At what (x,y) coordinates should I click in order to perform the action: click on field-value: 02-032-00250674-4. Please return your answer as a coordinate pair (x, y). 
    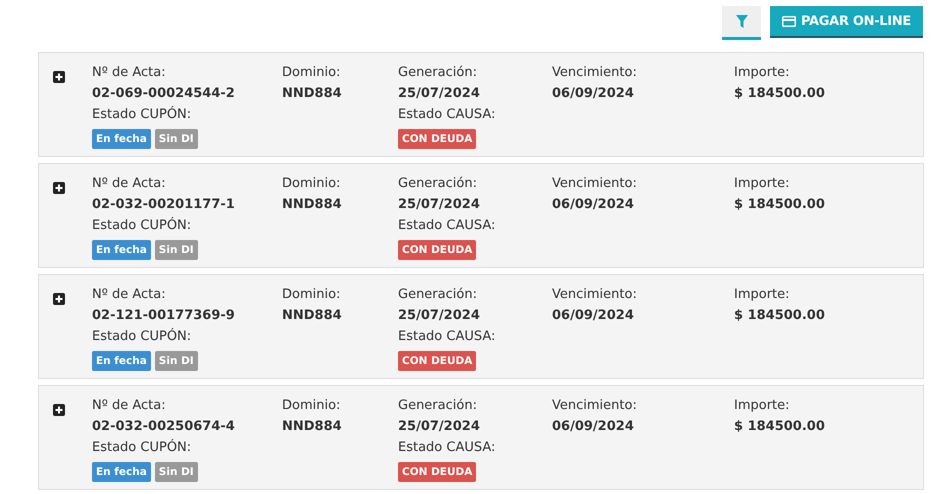
    Looking at the image, I should click on (164, 426).